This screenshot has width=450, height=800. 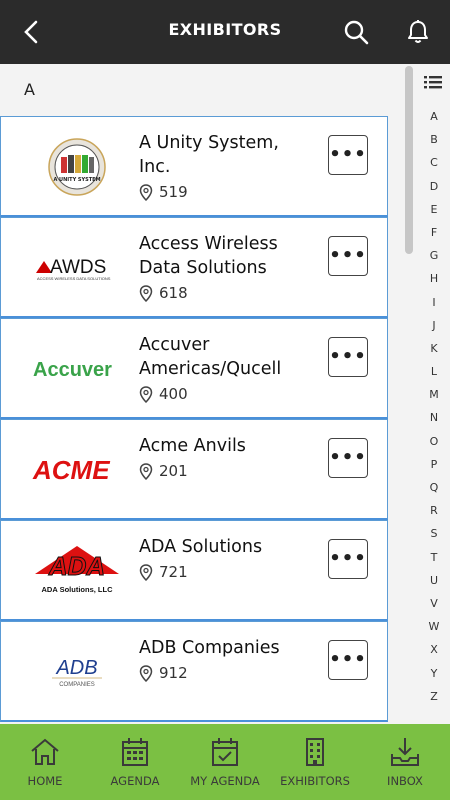 I want to click on index-letter: S, so click(x=434, y=538).